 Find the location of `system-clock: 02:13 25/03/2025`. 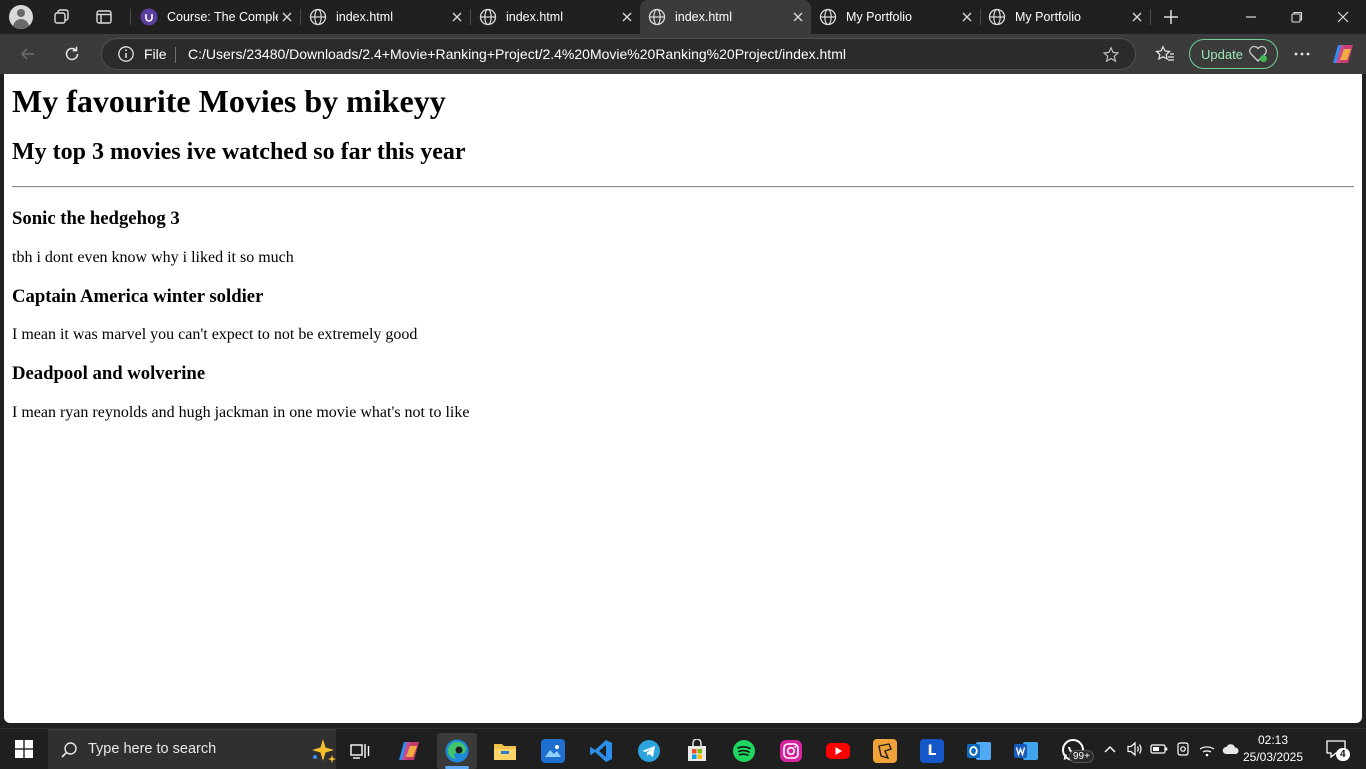

system-clock: 02:13 25/03/2025 is located at coordinates (1273, 749).